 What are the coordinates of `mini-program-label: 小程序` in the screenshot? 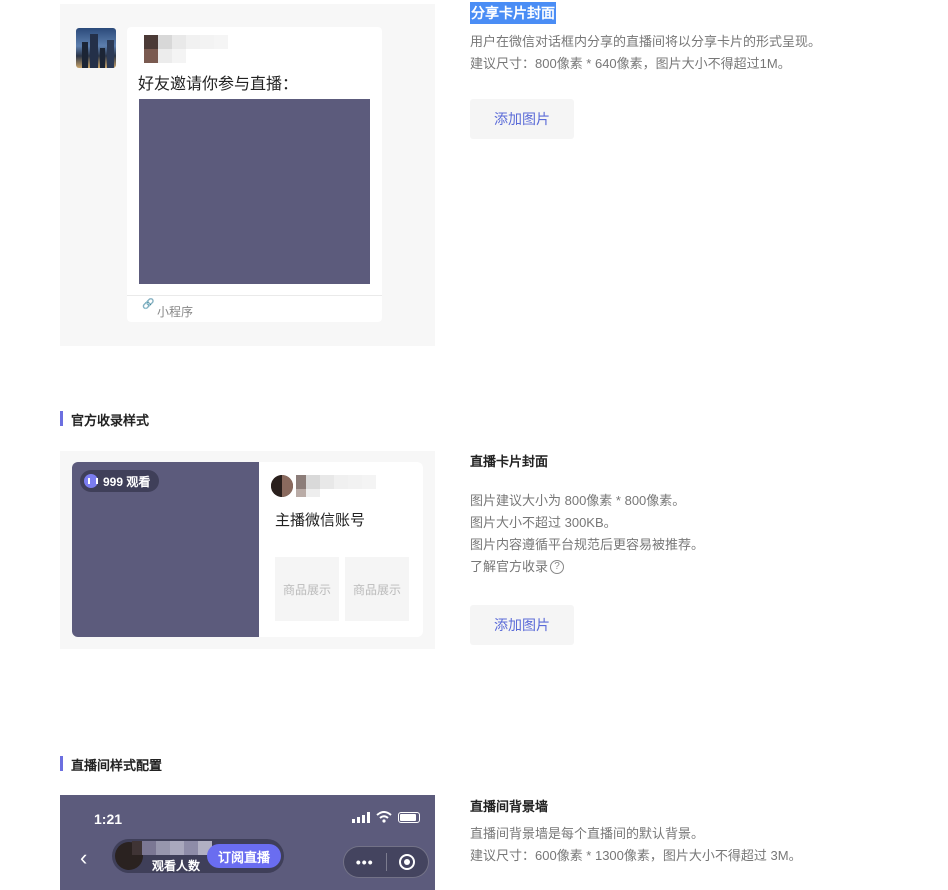 It's located at (175, 312).